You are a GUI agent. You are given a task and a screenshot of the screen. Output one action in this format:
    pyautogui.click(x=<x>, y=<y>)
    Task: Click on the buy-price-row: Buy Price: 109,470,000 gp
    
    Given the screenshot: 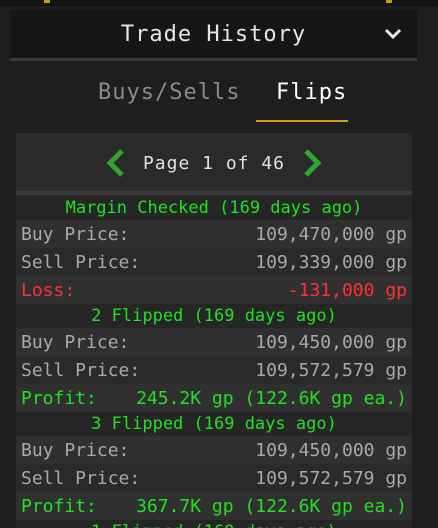 What is the action you would take?
    pyautogui.click(x=214, y=234)
    